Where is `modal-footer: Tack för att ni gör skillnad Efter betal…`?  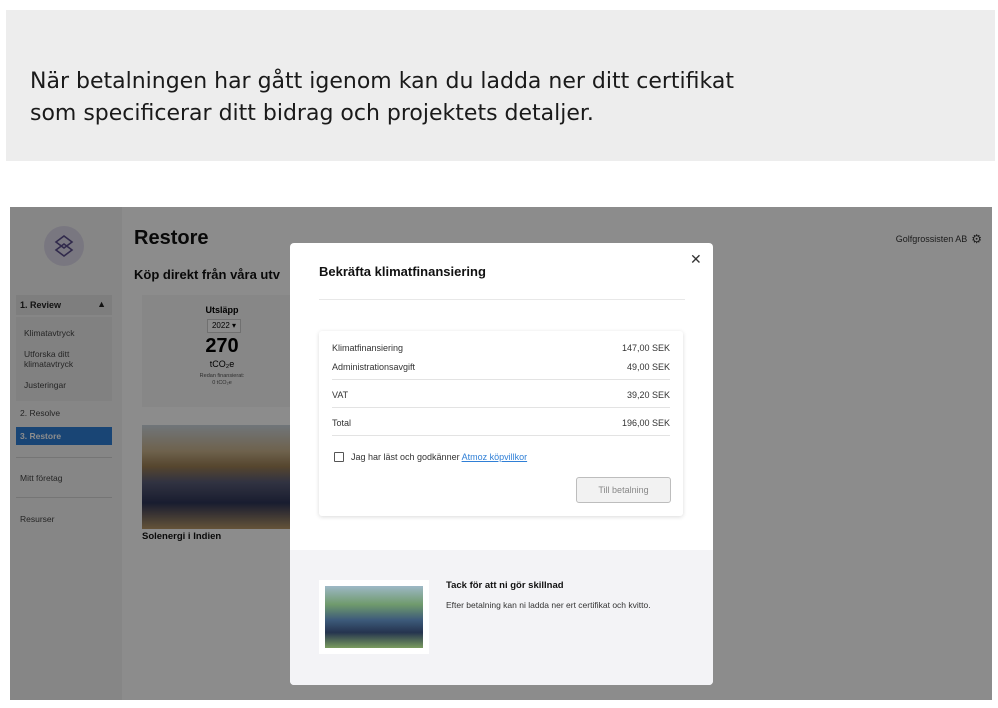 modal-footer: Tack för att ni gör skillnad Efter betal… is located at coordinates (501, 617).